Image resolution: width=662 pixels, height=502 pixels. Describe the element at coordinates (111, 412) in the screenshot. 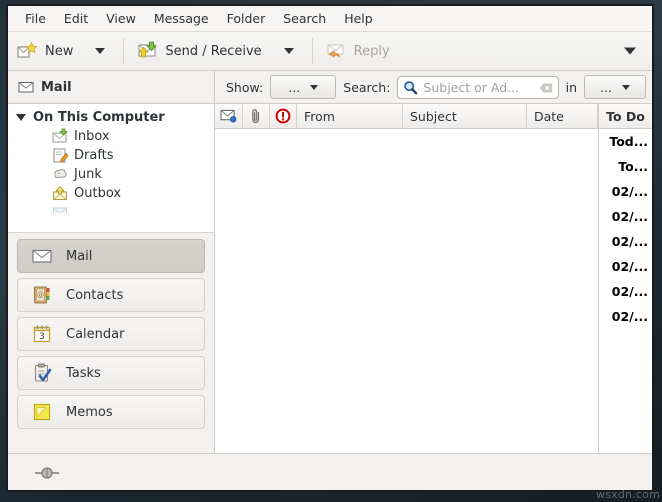

I see `switcher-item-memos: Memos` at that location.